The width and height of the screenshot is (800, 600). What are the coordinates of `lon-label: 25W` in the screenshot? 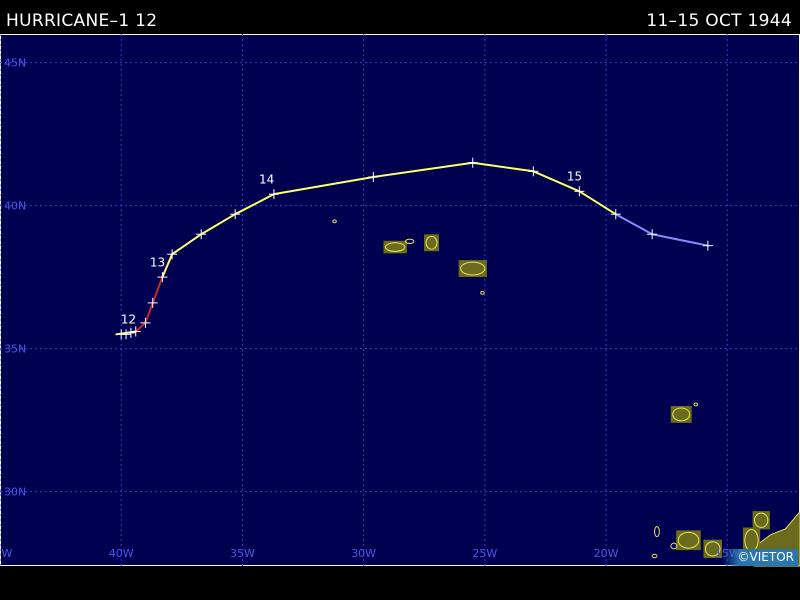 It's located at (484, 553).